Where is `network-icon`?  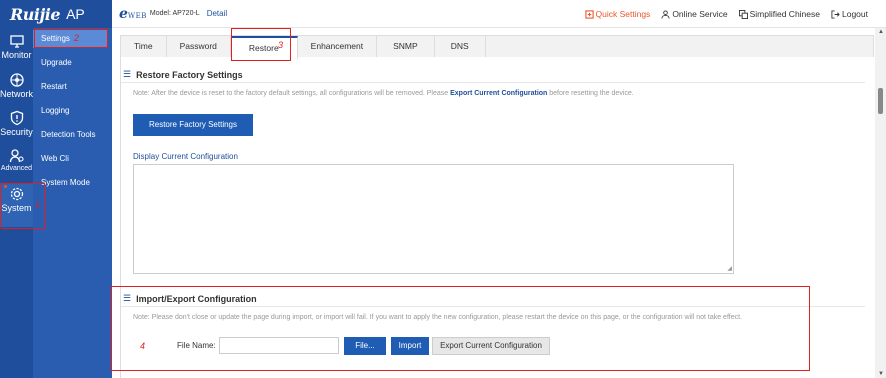
network-icon is located at coordinates (16, 80).